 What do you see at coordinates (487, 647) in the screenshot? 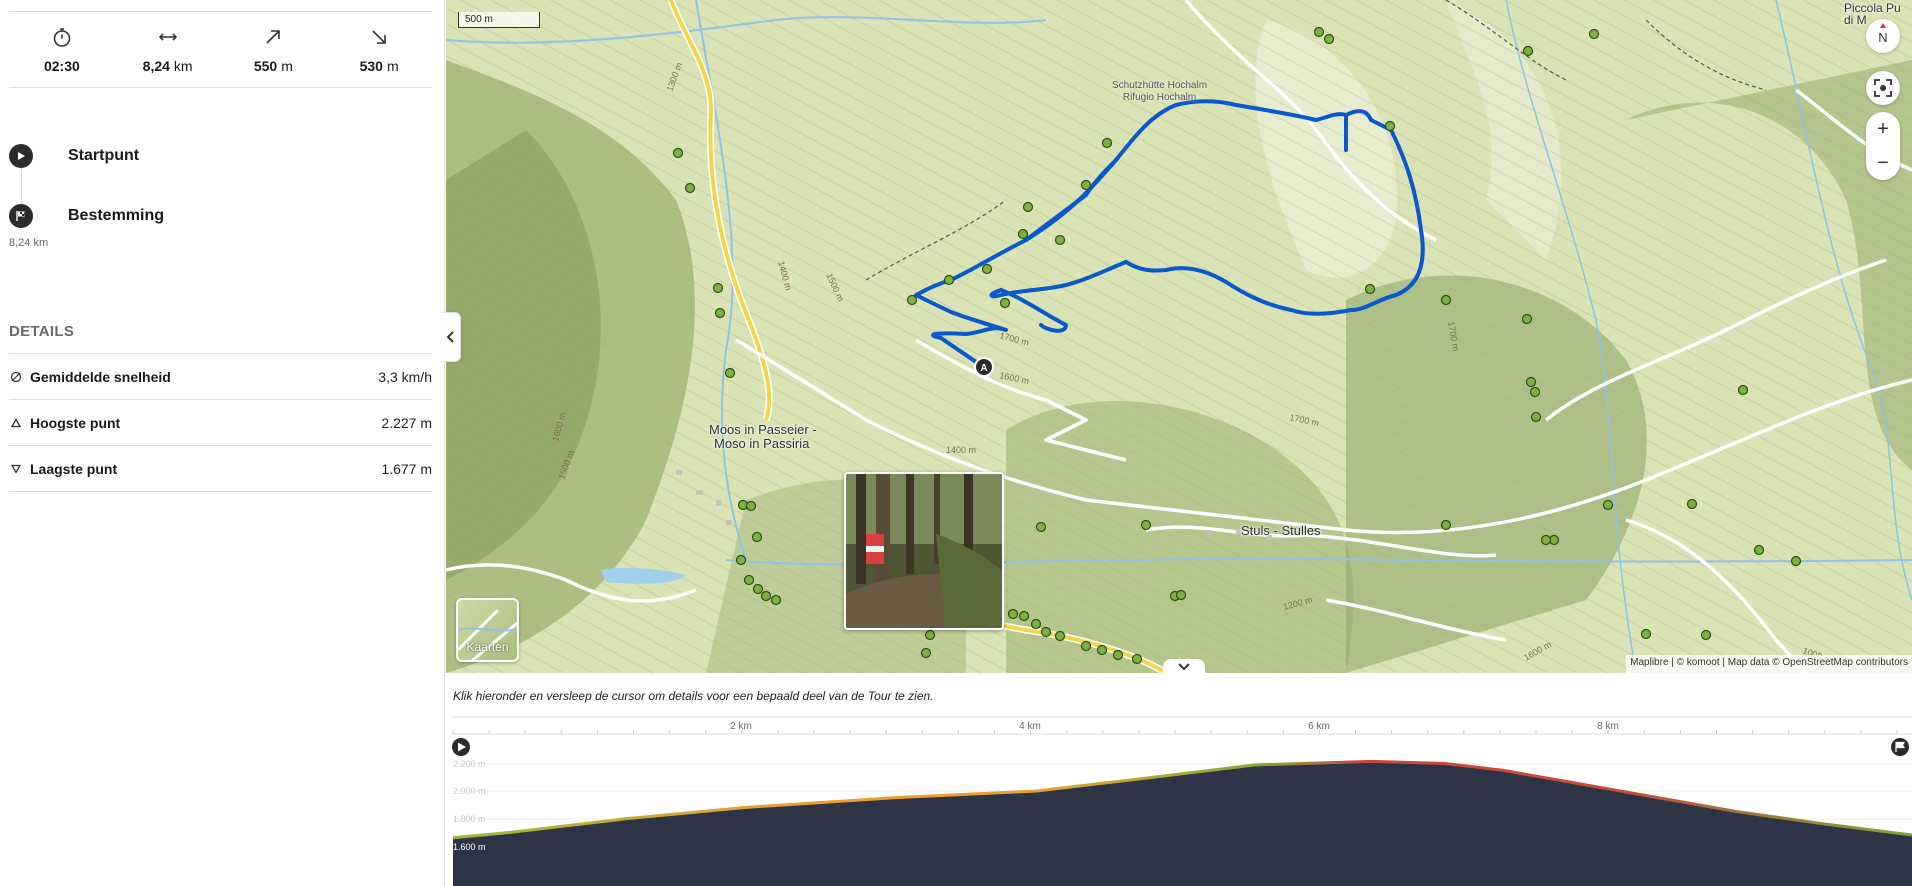
I see `map-layers-label: Kaarten` at bounding box center [487, 647].